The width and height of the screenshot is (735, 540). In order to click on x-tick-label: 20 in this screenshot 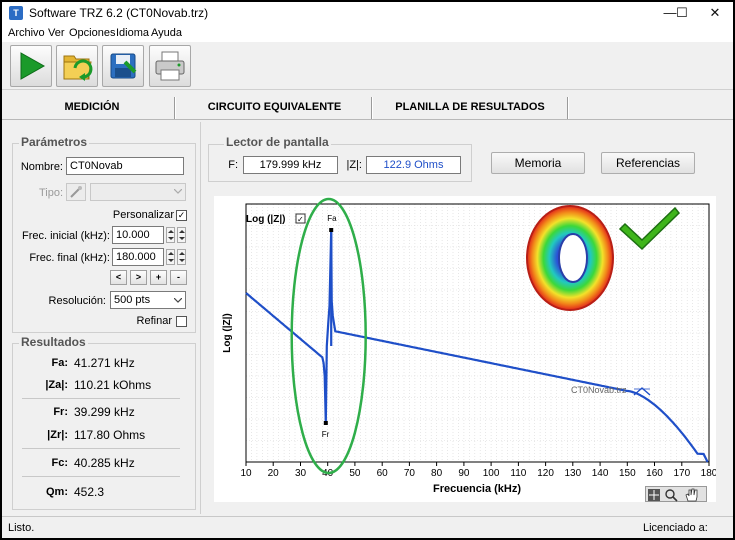, I will do `click(274, 473)`.